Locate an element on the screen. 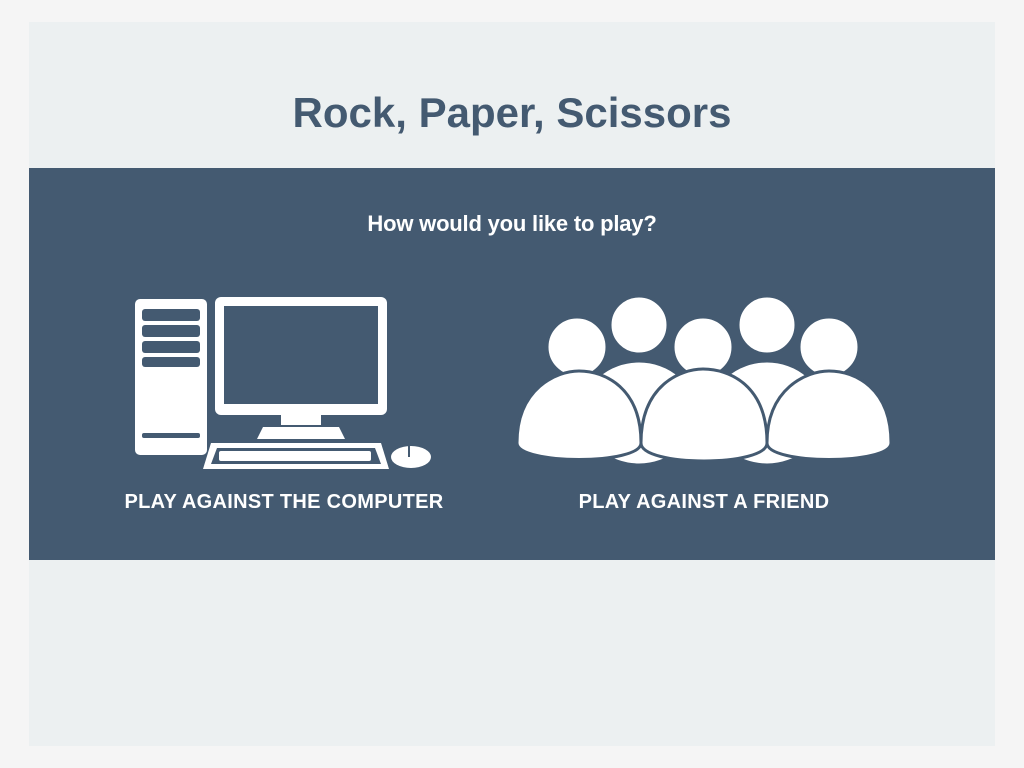  computer-icon is located at coordinates (283, 383).